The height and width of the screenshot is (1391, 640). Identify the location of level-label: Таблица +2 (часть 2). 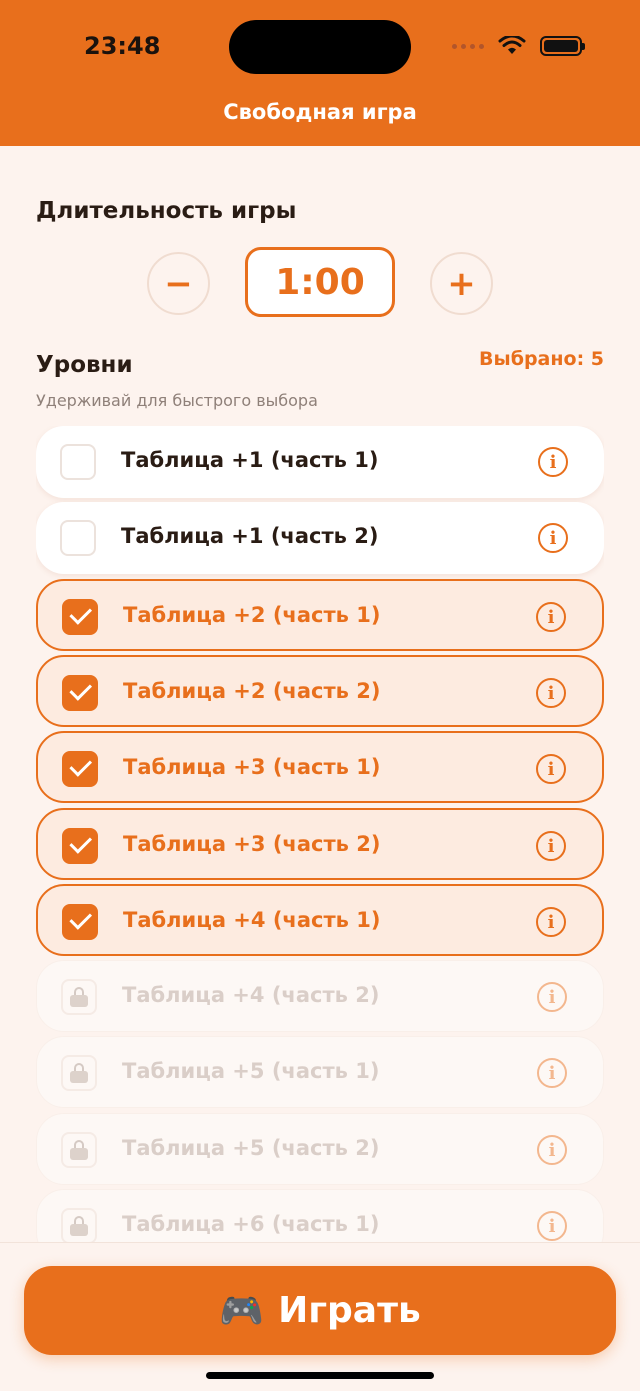
(252, 691).